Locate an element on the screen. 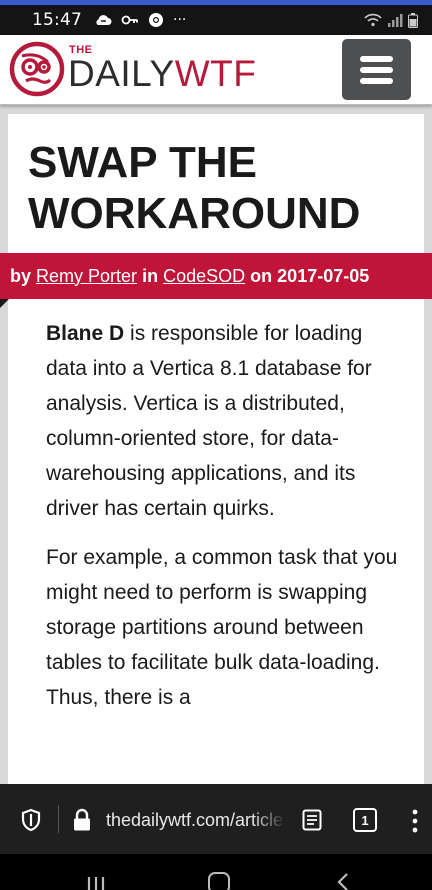 The height and width of the screenshot is (890, 432). site-logo-wordmark: DAILYWTF is located at coordinates (162, 74).